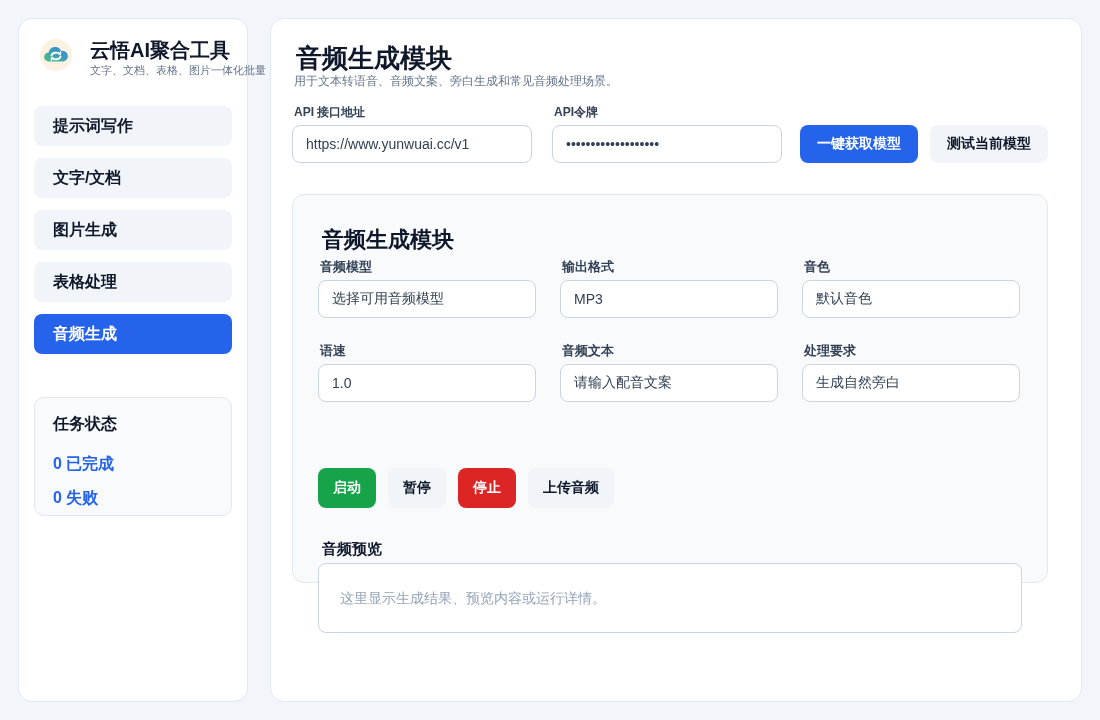  Describe the element at coordinates (332, 351) in the screenshot. I see `field-label: 语速` at that location.